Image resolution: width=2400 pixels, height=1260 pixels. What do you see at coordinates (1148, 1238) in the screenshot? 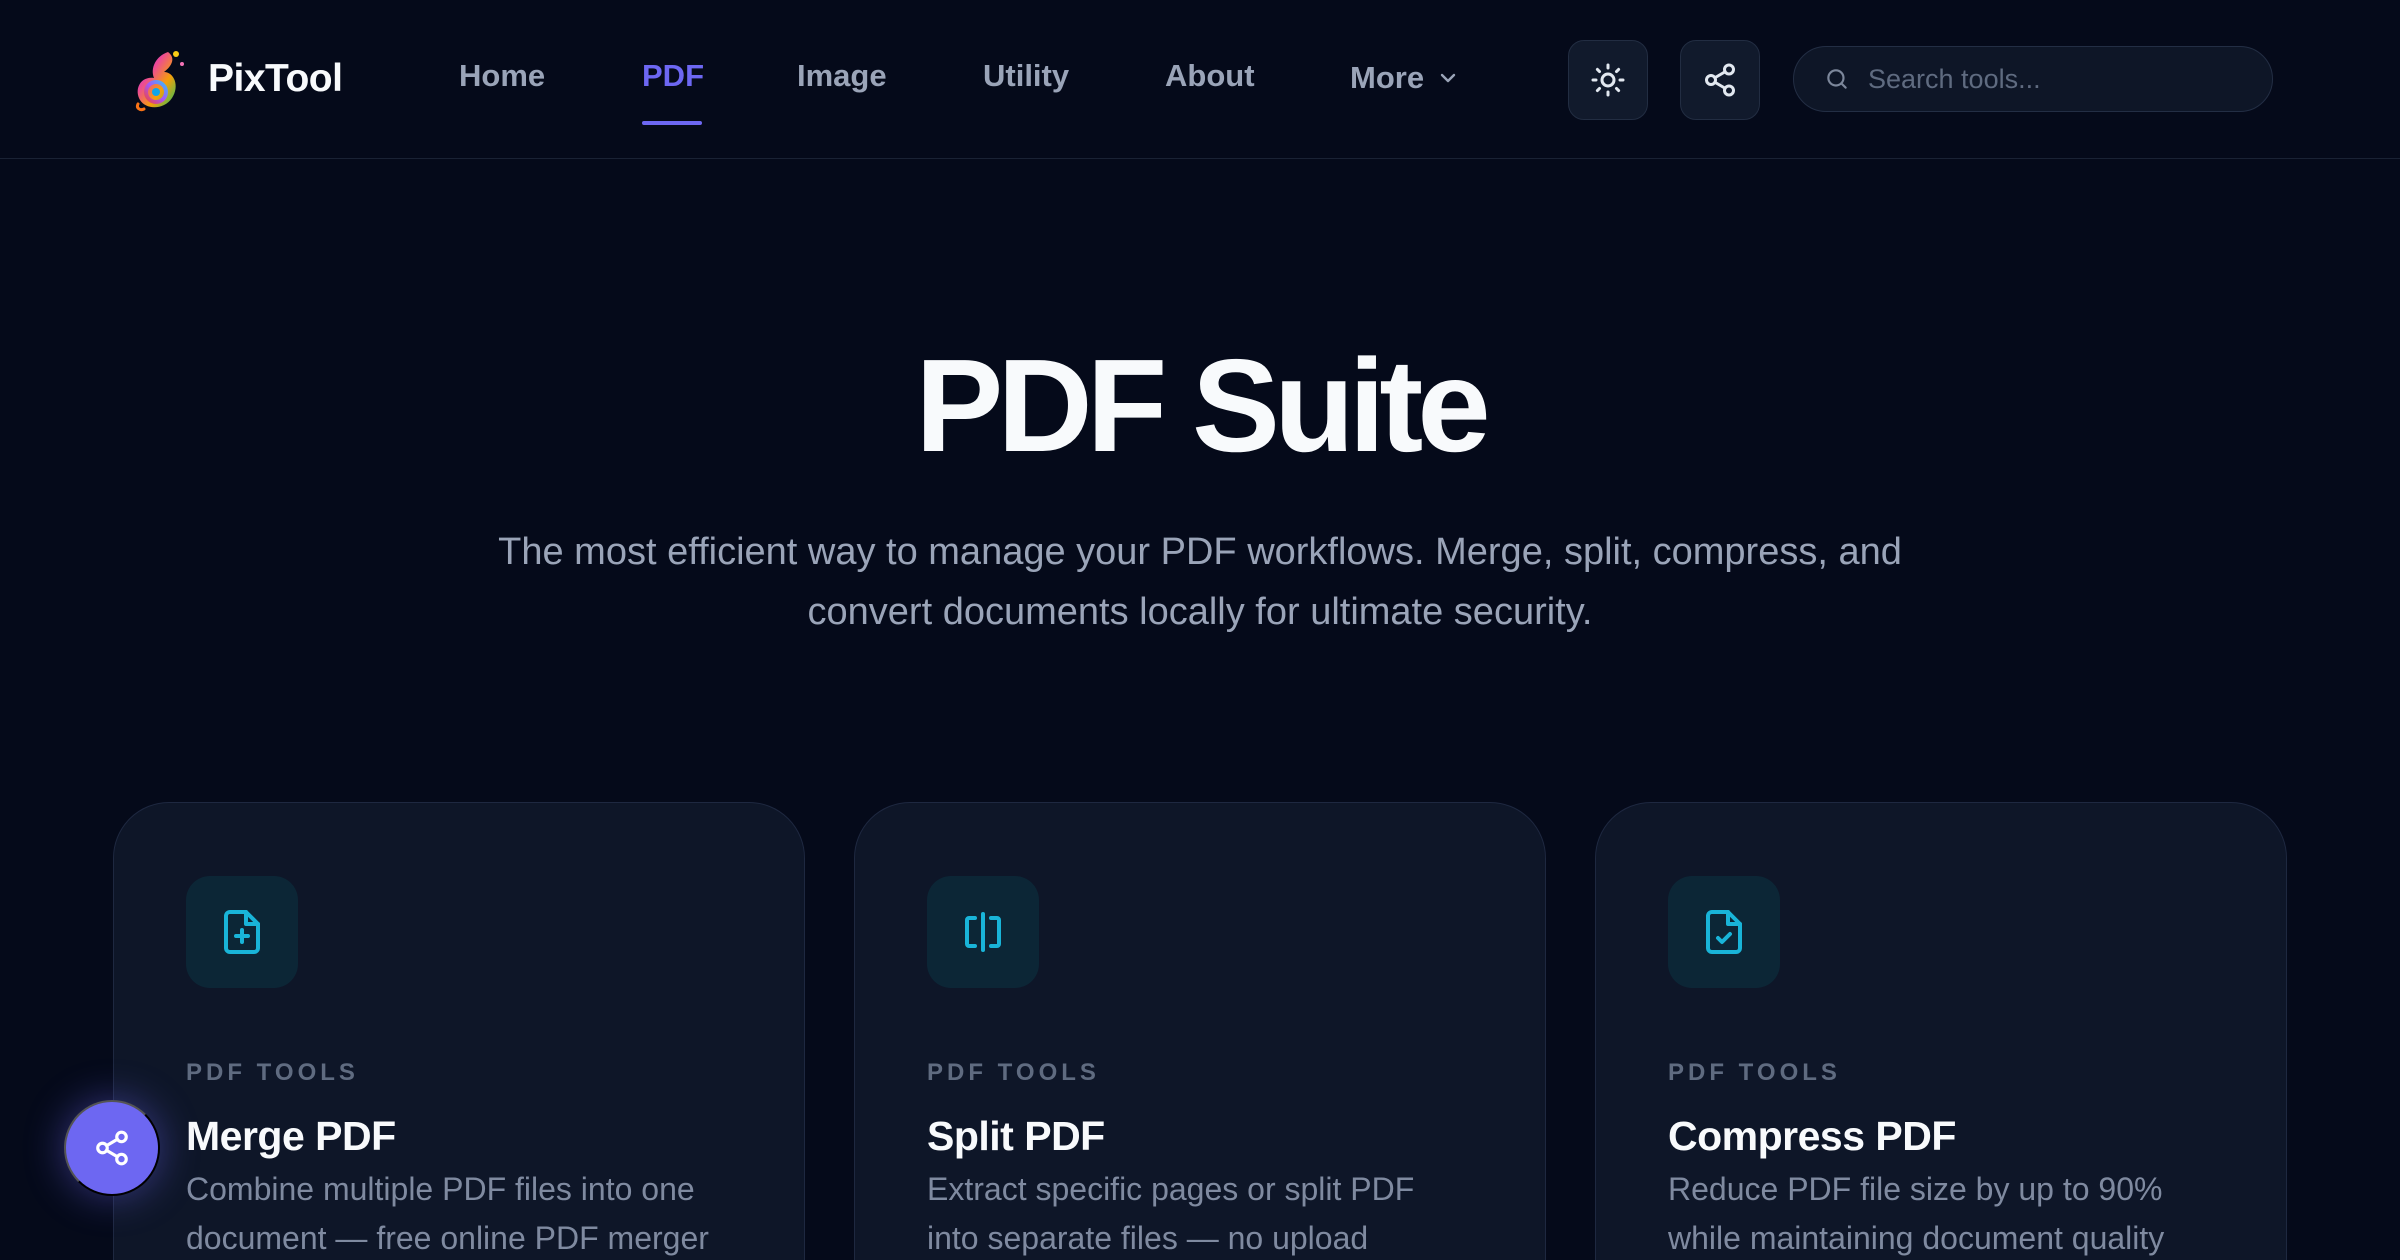
I see `card-description-line-2: into separate files — no upload` at bounding box center [1148, 1238].